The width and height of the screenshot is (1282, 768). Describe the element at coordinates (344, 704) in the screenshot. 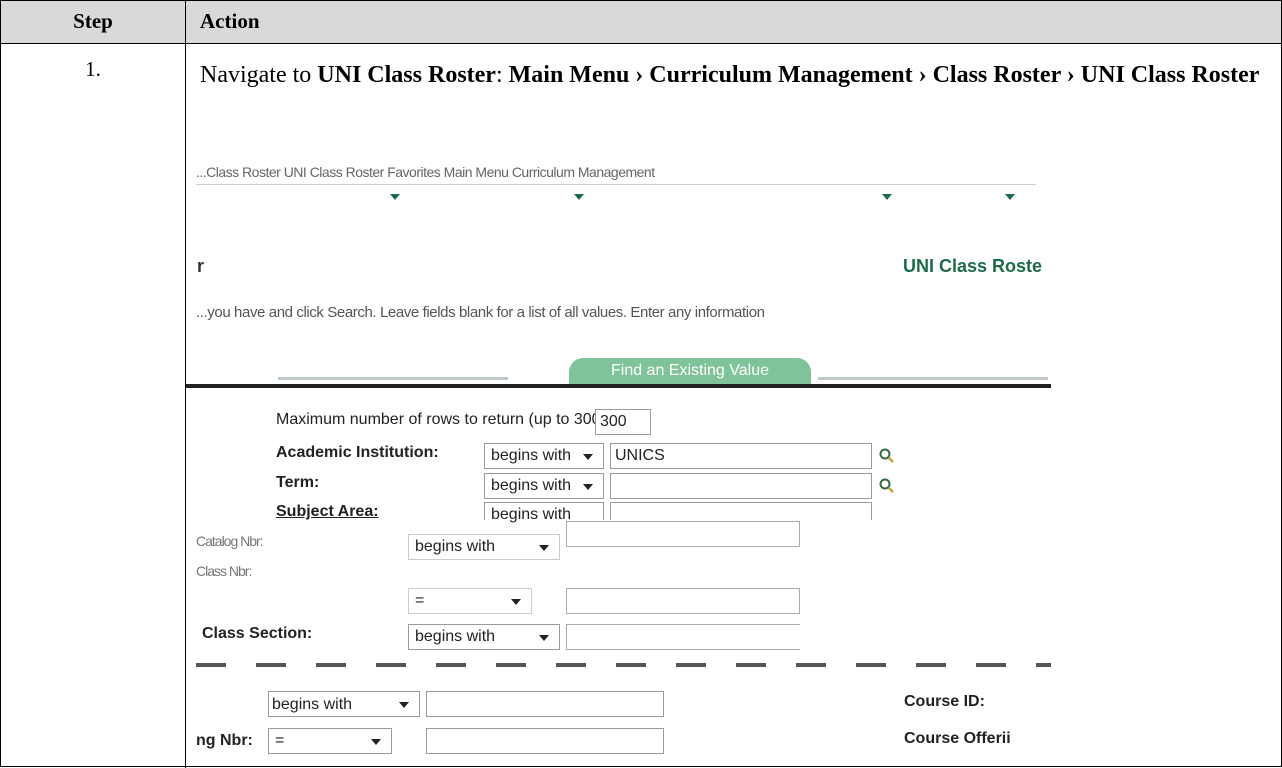

I see `course-id-operator-select` at that location.